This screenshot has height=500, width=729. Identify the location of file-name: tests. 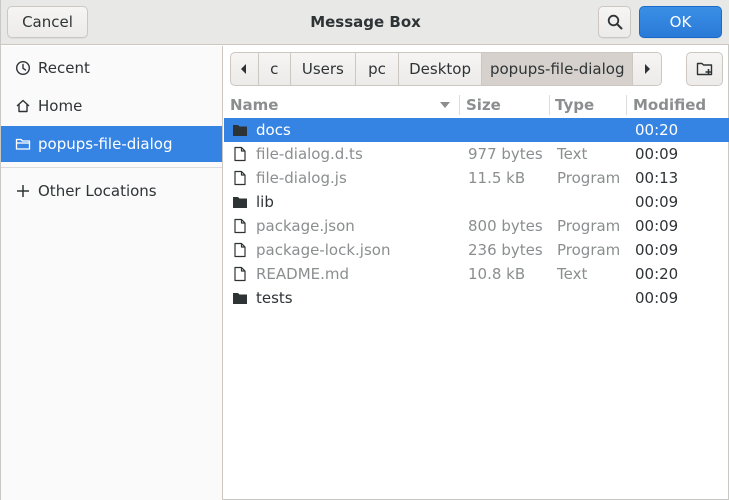
(274, 298).